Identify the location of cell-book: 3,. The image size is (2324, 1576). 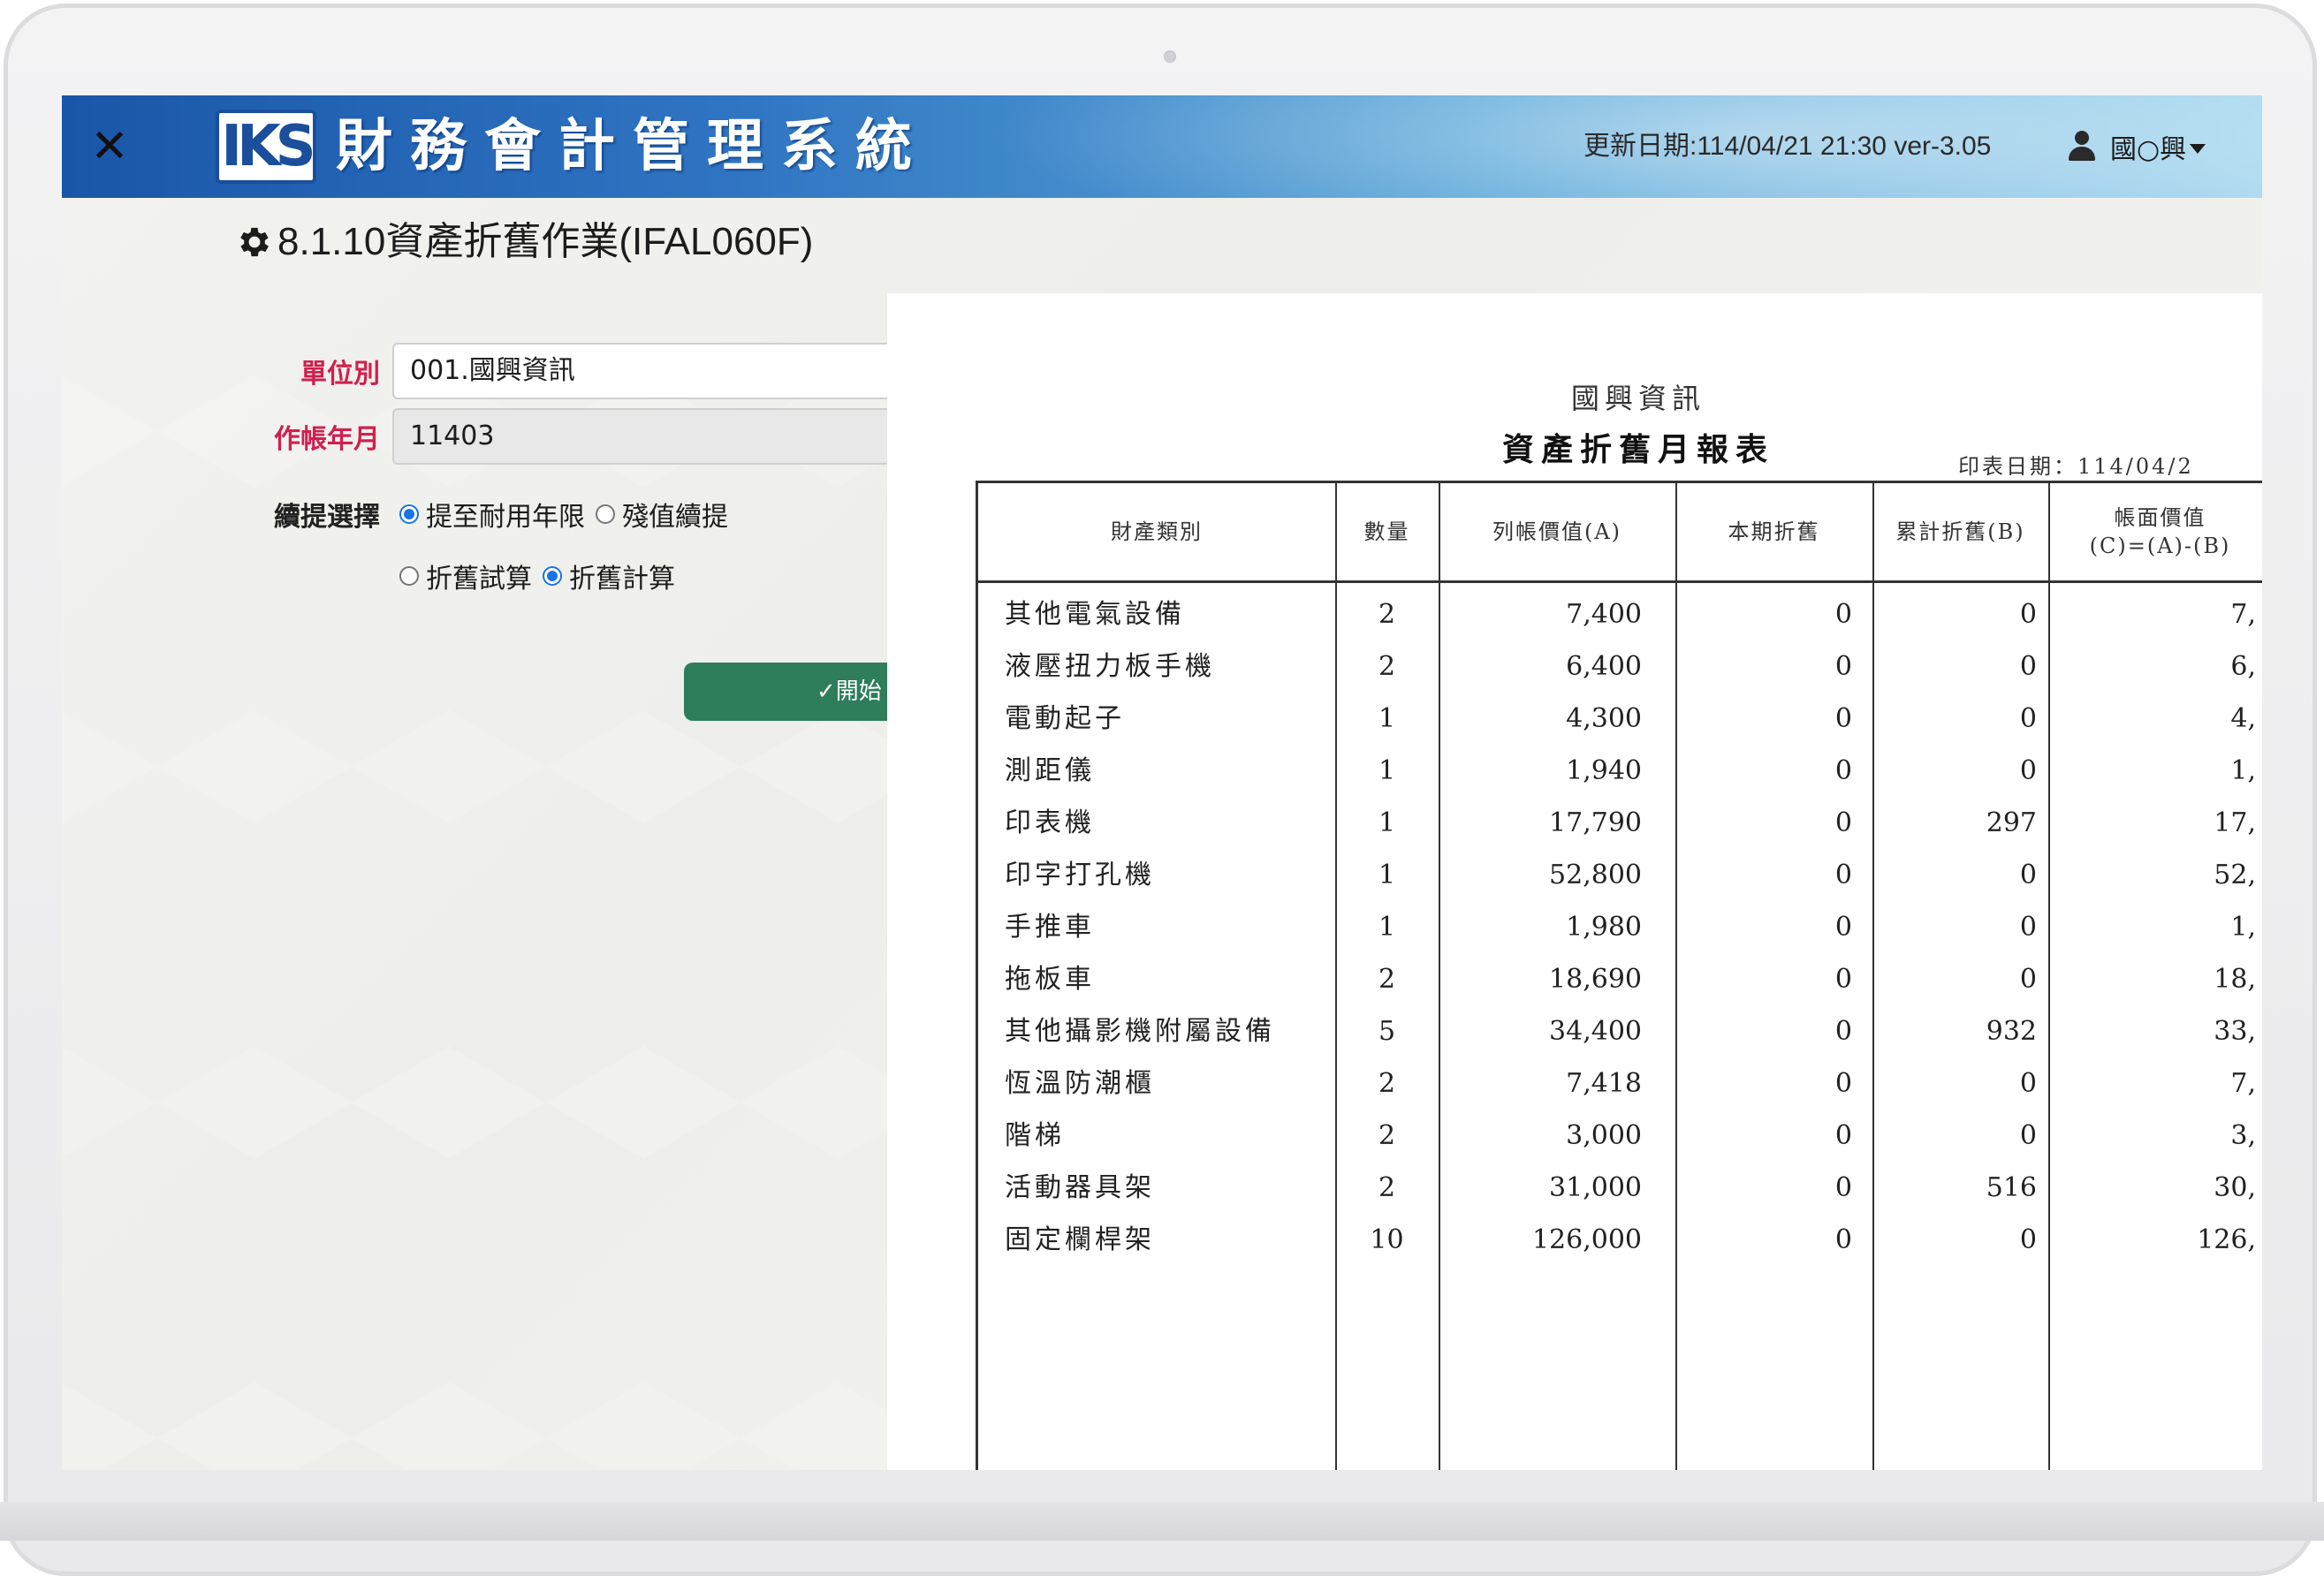
(2243, 1135).